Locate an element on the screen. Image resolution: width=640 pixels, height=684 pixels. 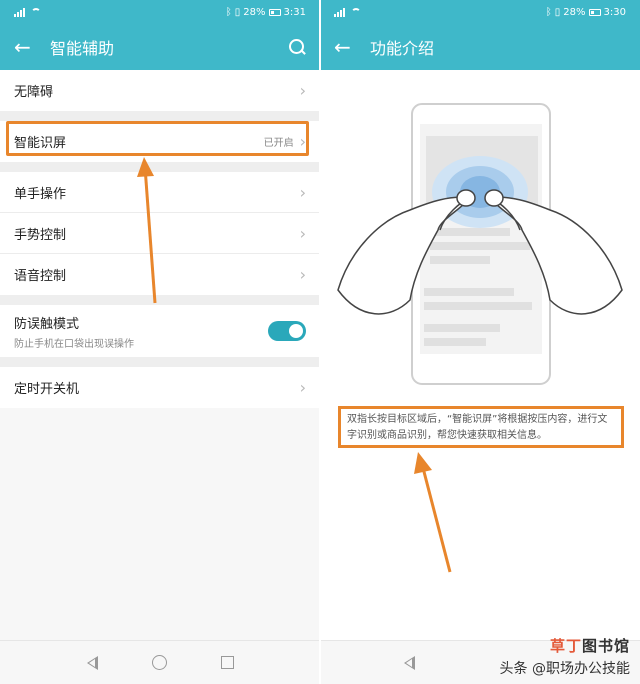
settings-group-1: 无障碍 › is located at coordinates (160, 90).